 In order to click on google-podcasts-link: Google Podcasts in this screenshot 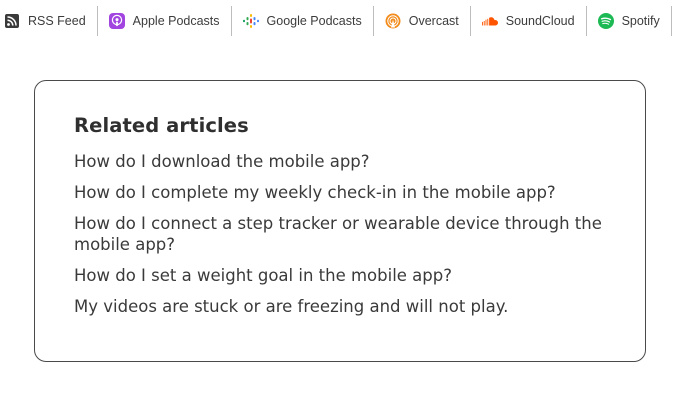, I will do `click(303, 21)`.